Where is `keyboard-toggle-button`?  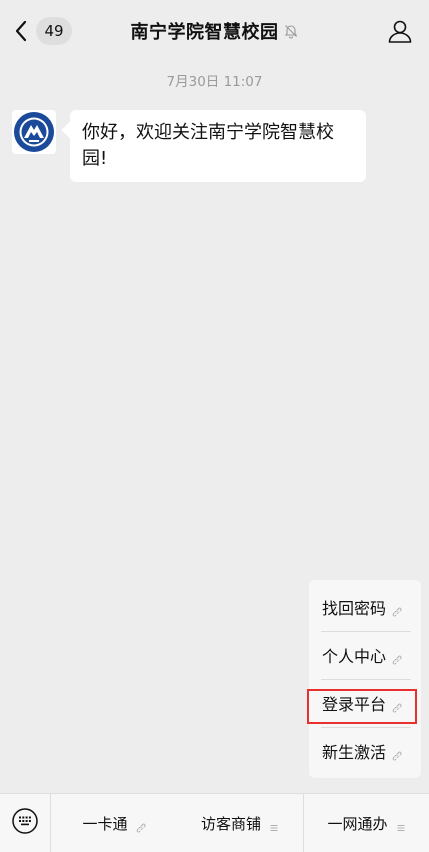 keyboard-toggle-button is located at coordinates (25, 823).